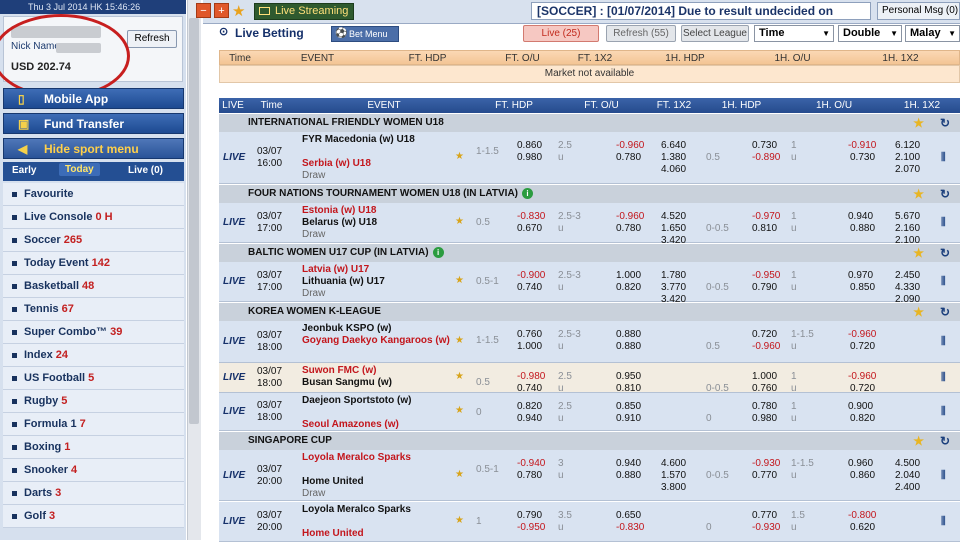 The width and height of the screenshot is (960, 542). What do you see at coordinates (932, 33) in the screenshot?
I see `odds-format-select: Malay` at bounding box center [932, 33].